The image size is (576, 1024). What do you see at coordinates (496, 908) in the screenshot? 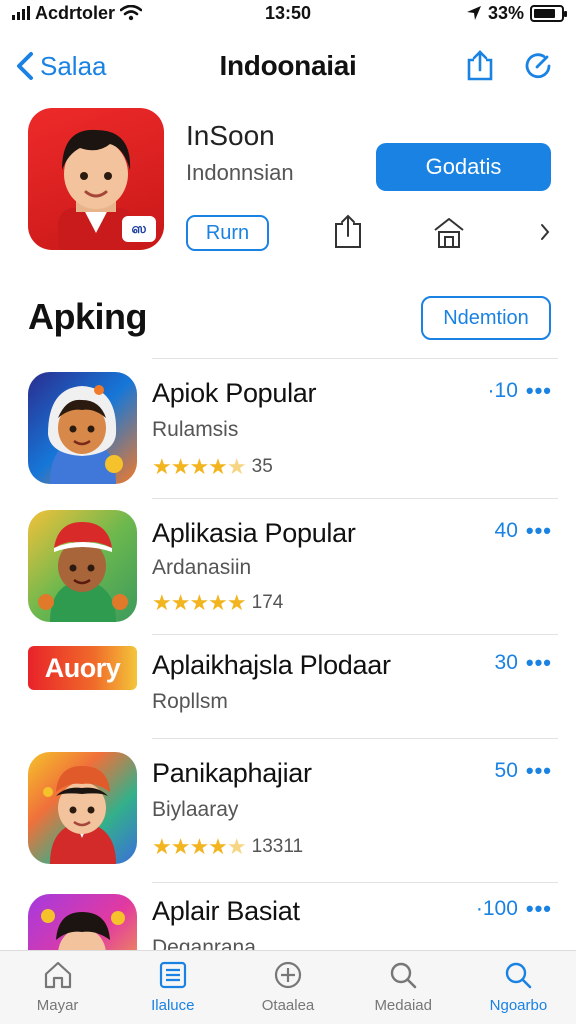
I see `item-price: ·100` at bounding box center [496, 908].